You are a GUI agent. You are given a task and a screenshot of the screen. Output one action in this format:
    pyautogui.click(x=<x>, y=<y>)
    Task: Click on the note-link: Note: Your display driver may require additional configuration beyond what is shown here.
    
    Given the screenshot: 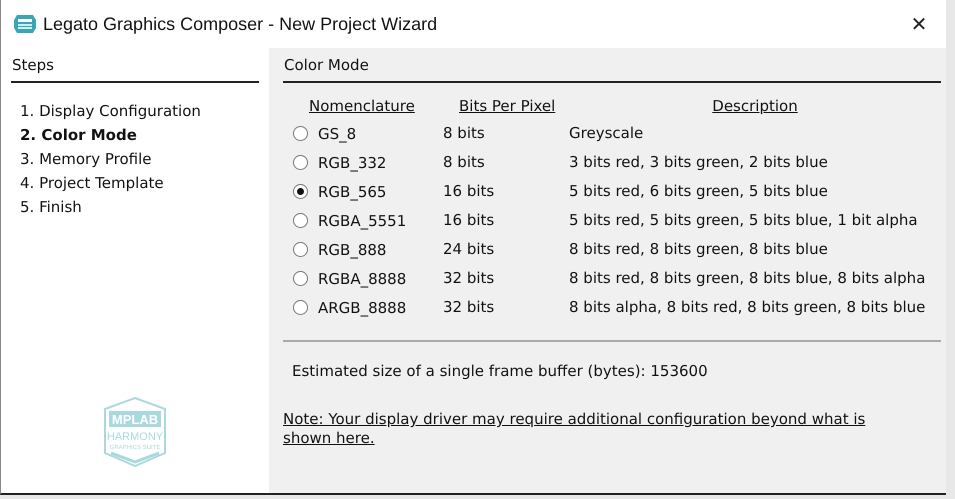 What is the action you would take?
    pyautogui.click(x=612, y=414)
    